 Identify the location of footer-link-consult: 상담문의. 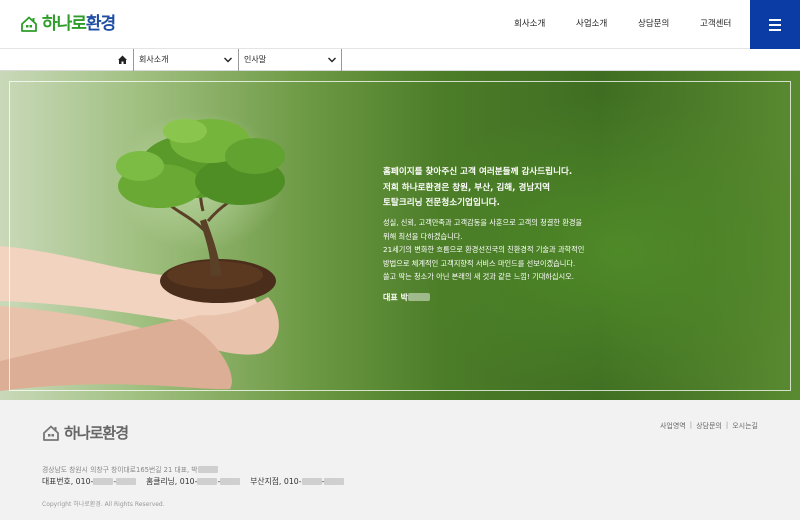
(709, 426).